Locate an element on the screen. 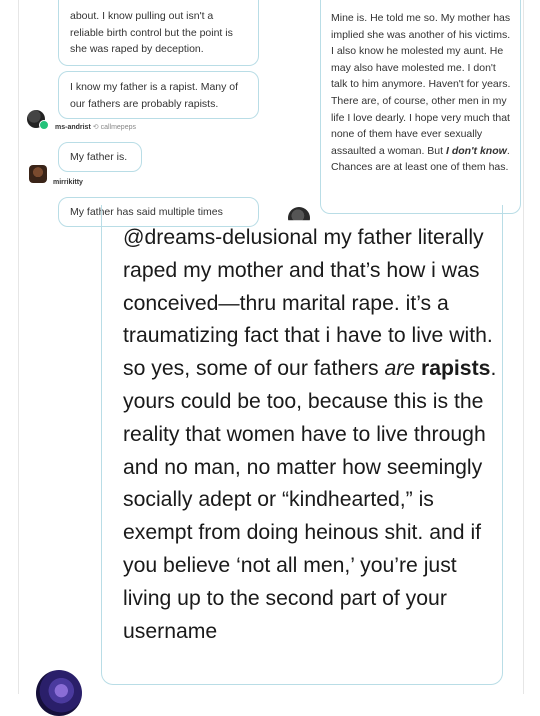 The height and width of the screenshot is (716, 540). reblog-icon: ⟲ is located at coordinates (95, 127).